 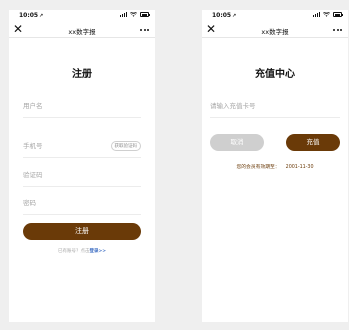 I want to click on login-hint-text: 已有账号？点击, so click(x=73, y=251).